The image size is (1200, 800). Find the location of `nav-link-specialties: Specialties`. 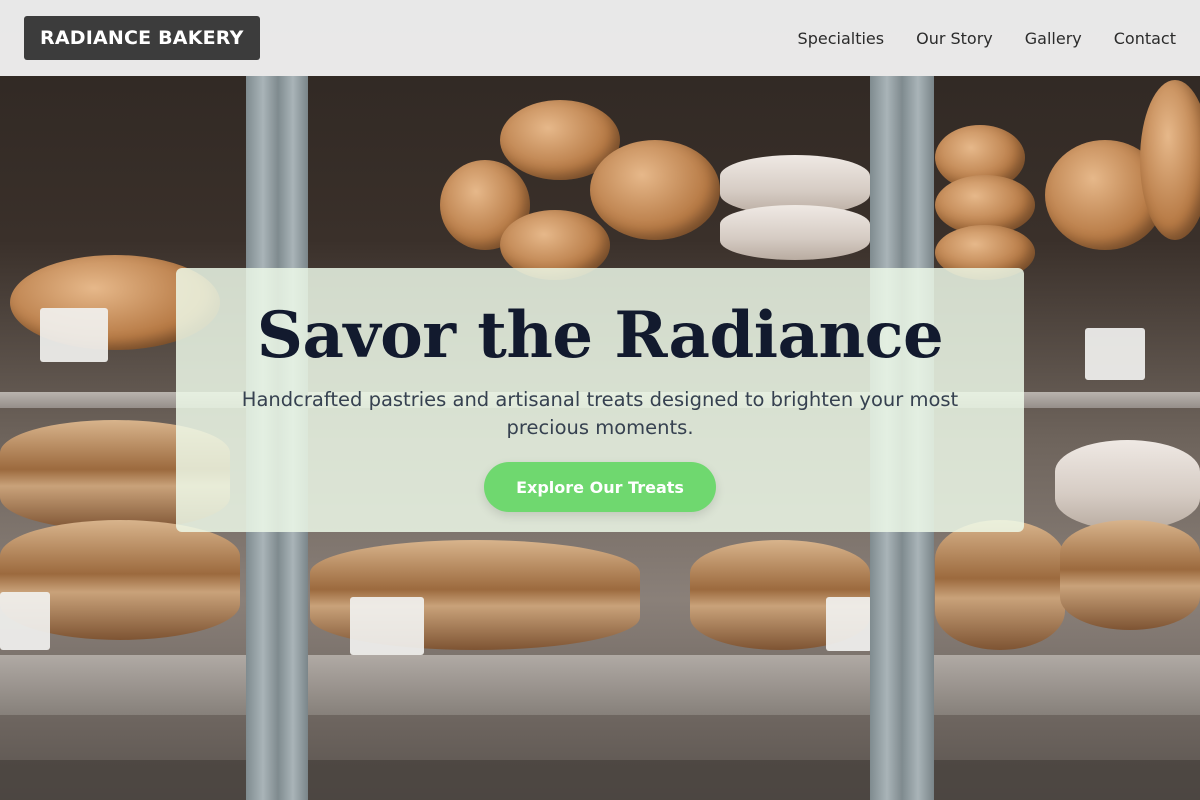

nav-link-specialties: Specialties is located at coordinates (841, 38).